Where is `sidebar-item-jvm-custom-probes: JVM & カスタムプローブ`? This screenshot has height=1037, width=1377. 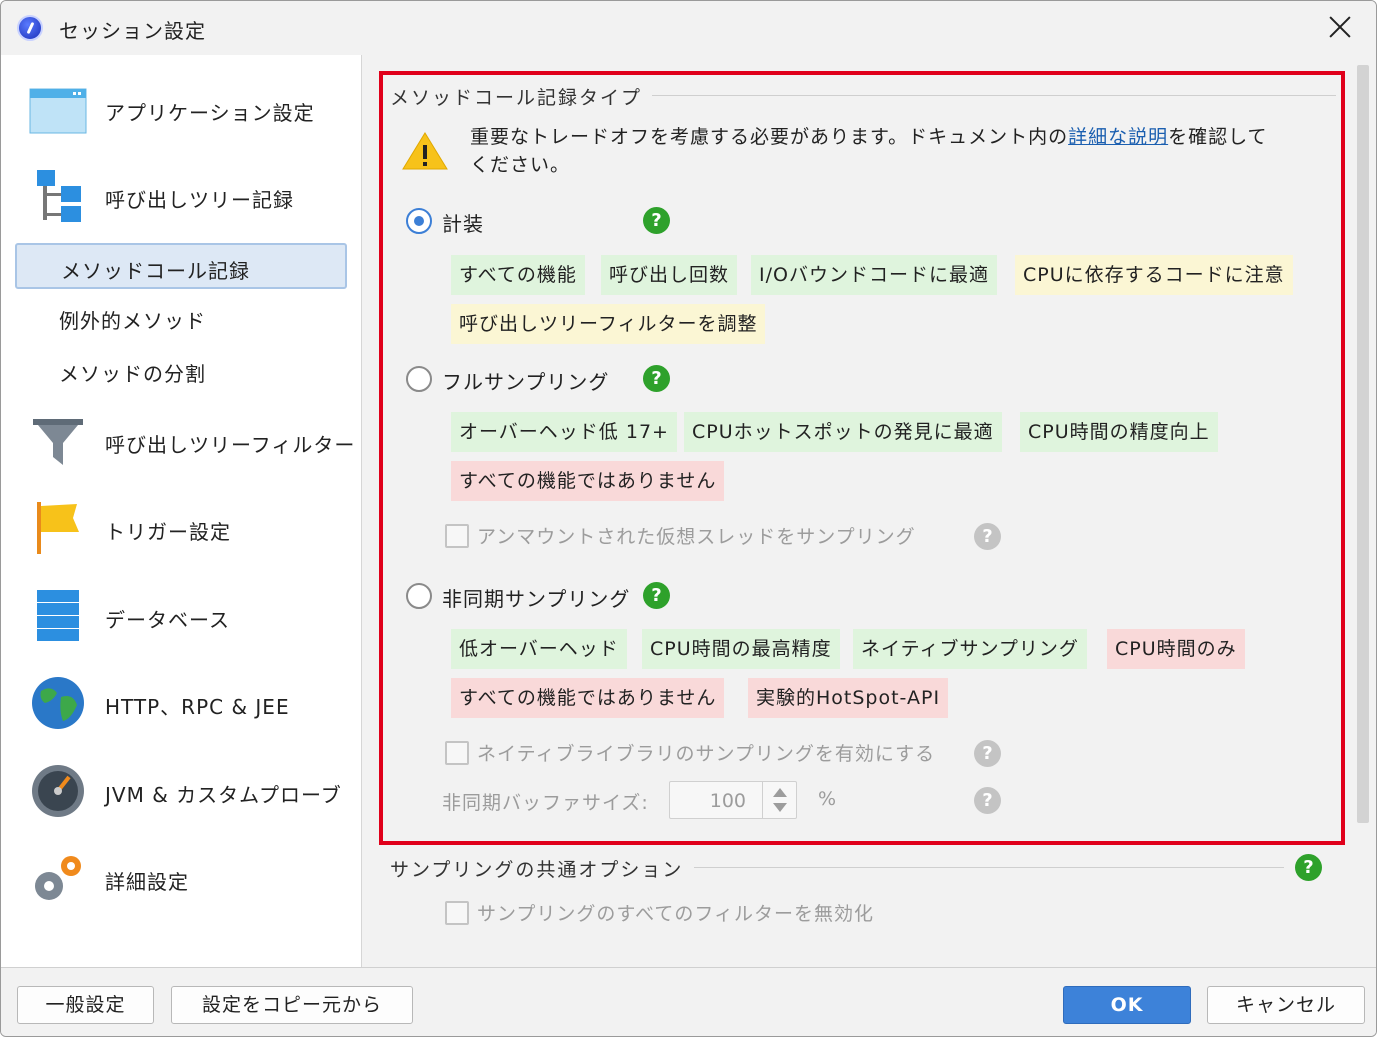
sidebar-item-jvm-custom-probes: JVM & カスタムプローブ is located at coordinates (181, 791).